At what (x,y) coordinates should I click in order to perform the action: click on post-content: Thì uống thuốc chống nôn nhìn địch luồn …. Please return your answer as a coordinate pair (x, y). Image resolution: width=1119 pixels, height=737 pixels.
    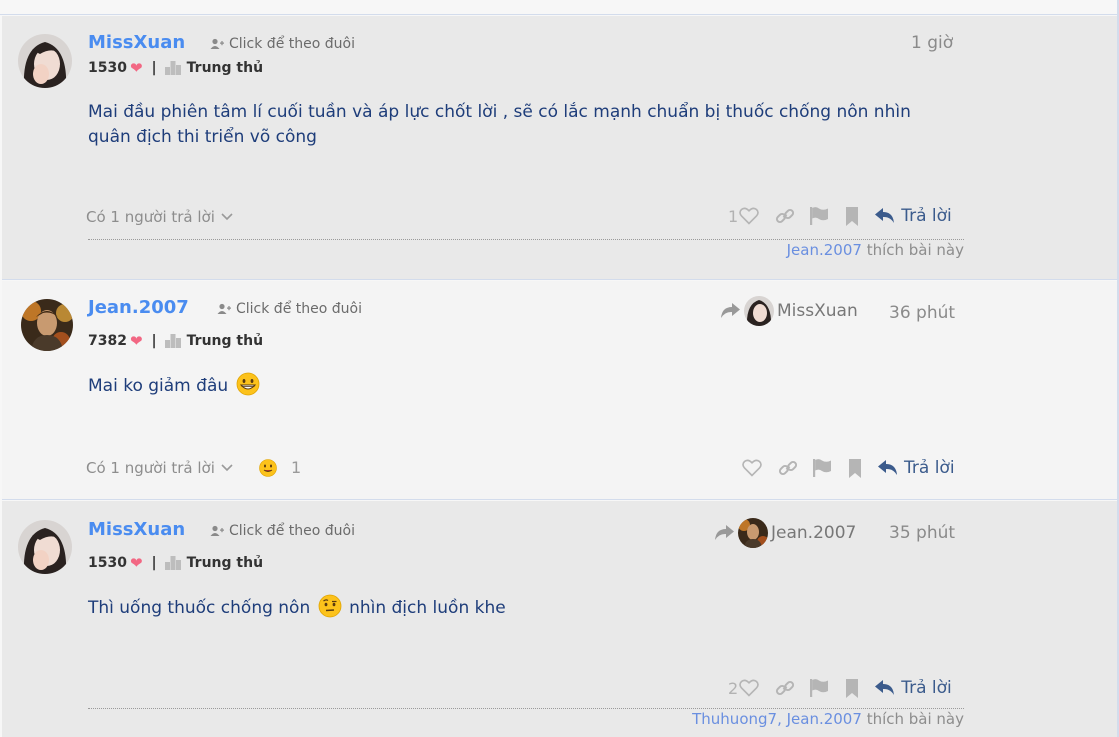
    Looking at the image, I should click on (297, 607).